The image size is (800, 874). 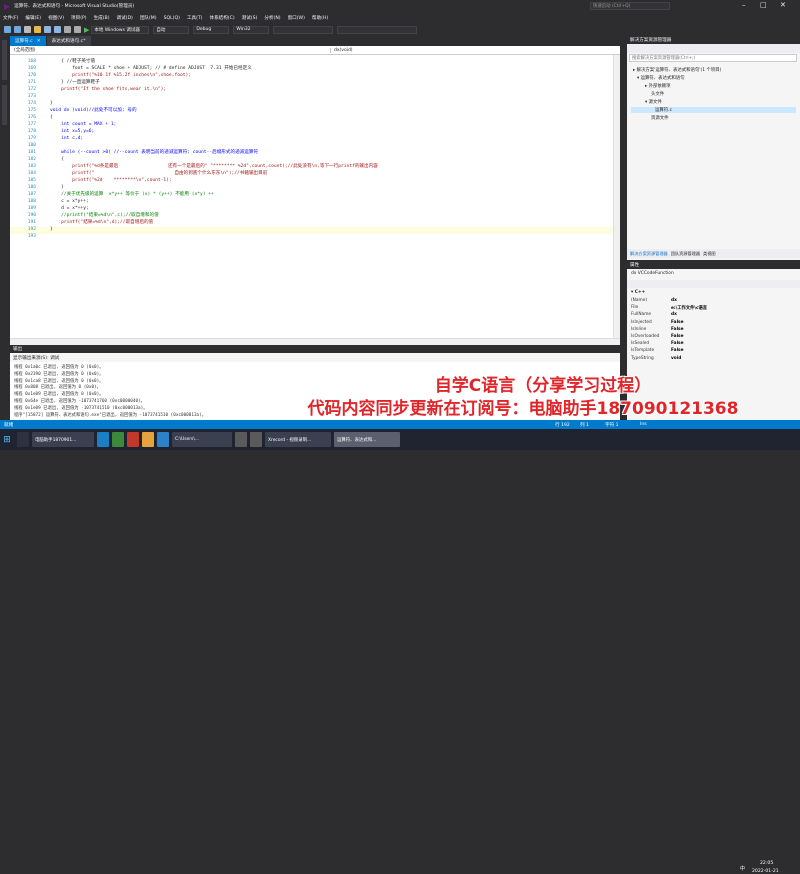 I want to click on tree-label: 运算符.c, so click(x=663, y=110).